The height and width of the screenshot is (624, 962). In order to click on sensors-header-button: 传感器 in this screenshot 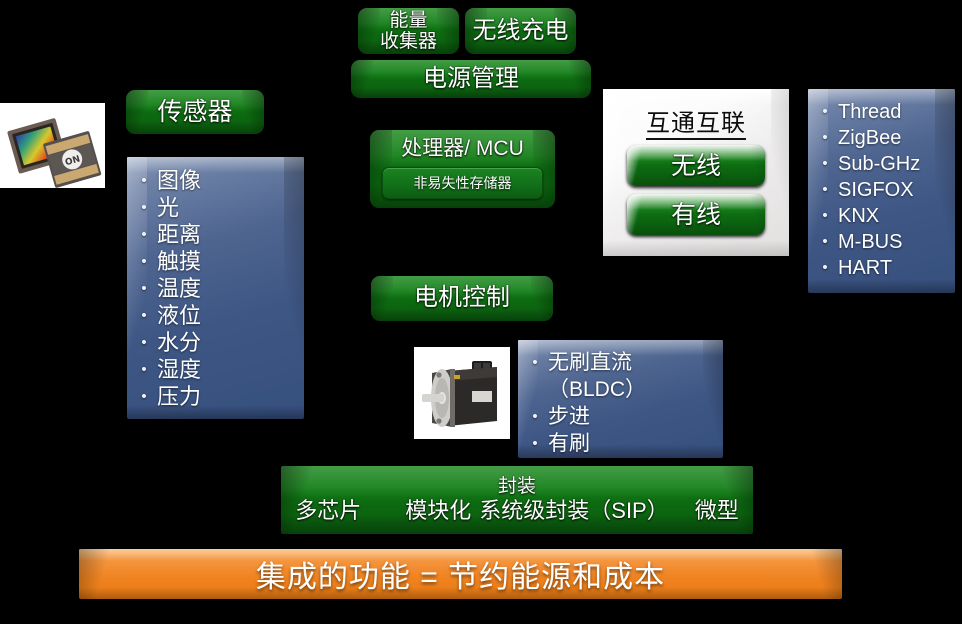, I will do `click(195, 112)`.